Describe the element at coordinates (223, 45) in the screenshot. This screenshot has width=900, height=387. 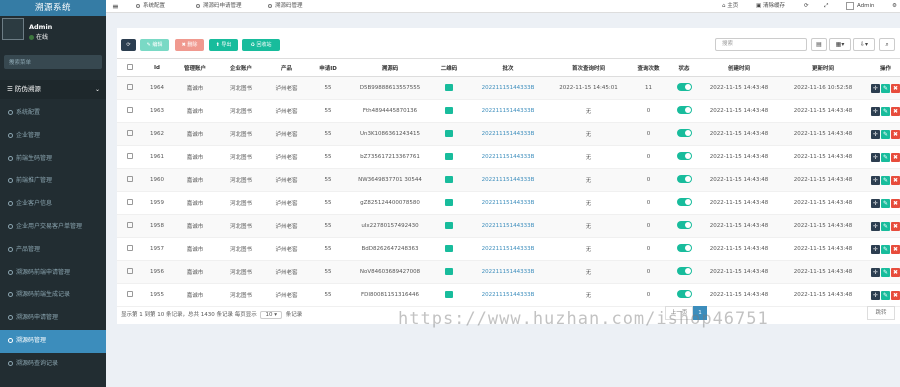
I see `export-button: ⬆ 导出` at that location.